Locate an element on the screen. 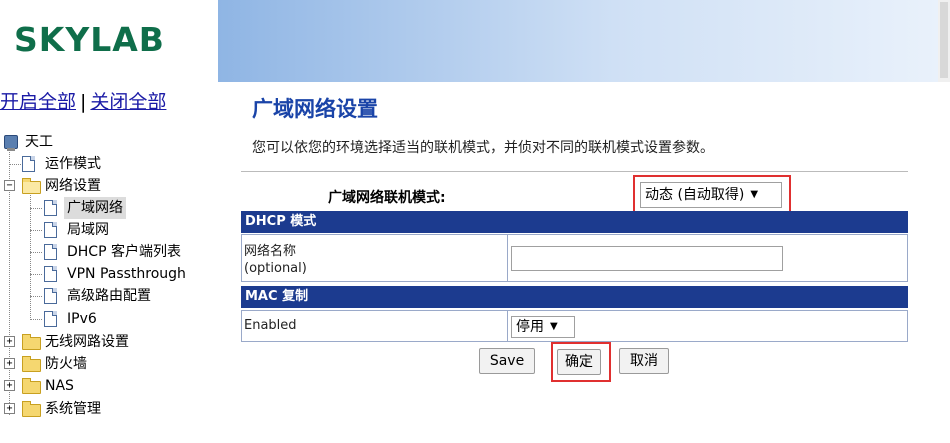 Image resolution: width=950 pixels, height=443 pixels. save-button: Save is located at coordinates (507, 361).